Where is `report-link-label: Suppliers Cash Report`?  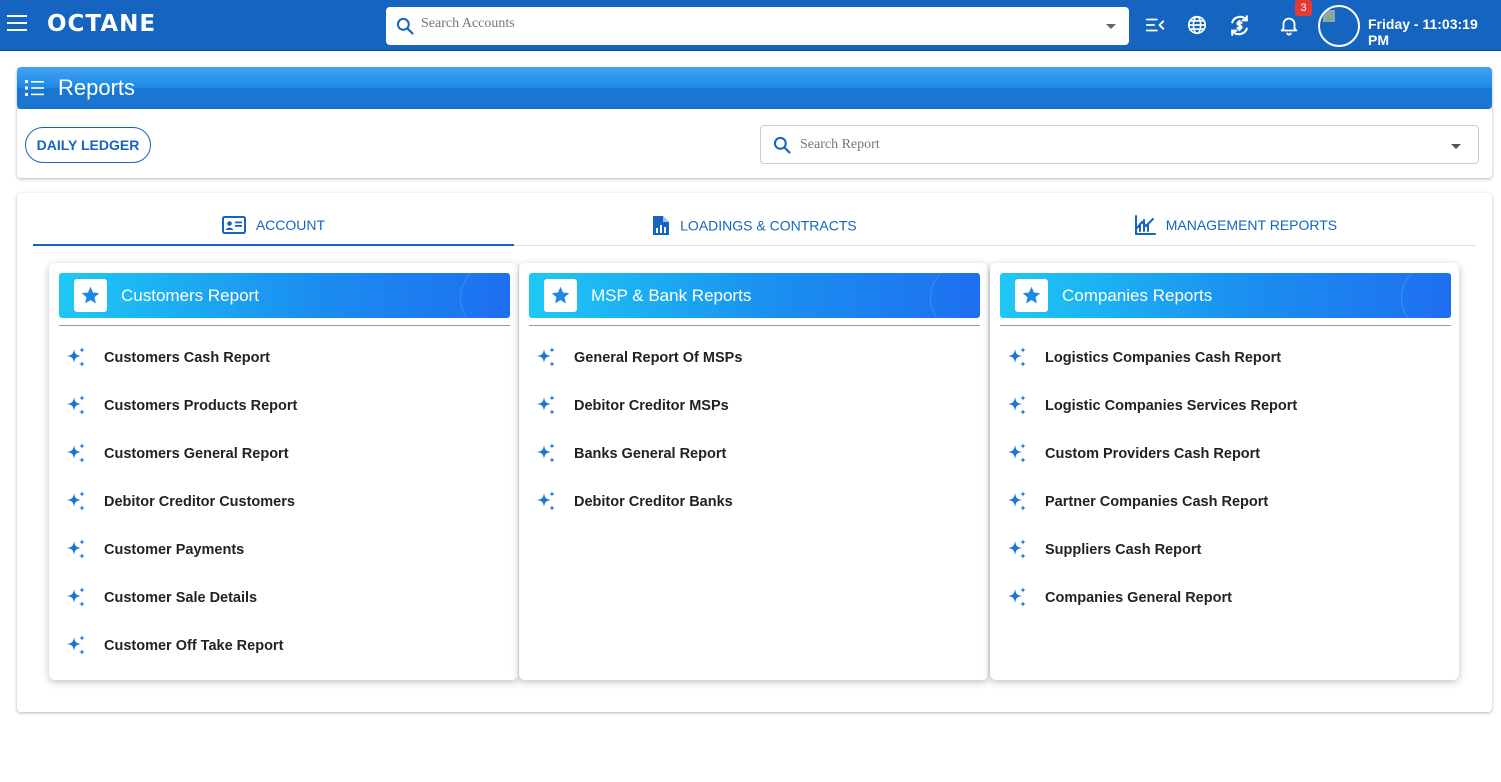
report-link-label: Suppliers Cash Report is located at coordinates (1123, 550).